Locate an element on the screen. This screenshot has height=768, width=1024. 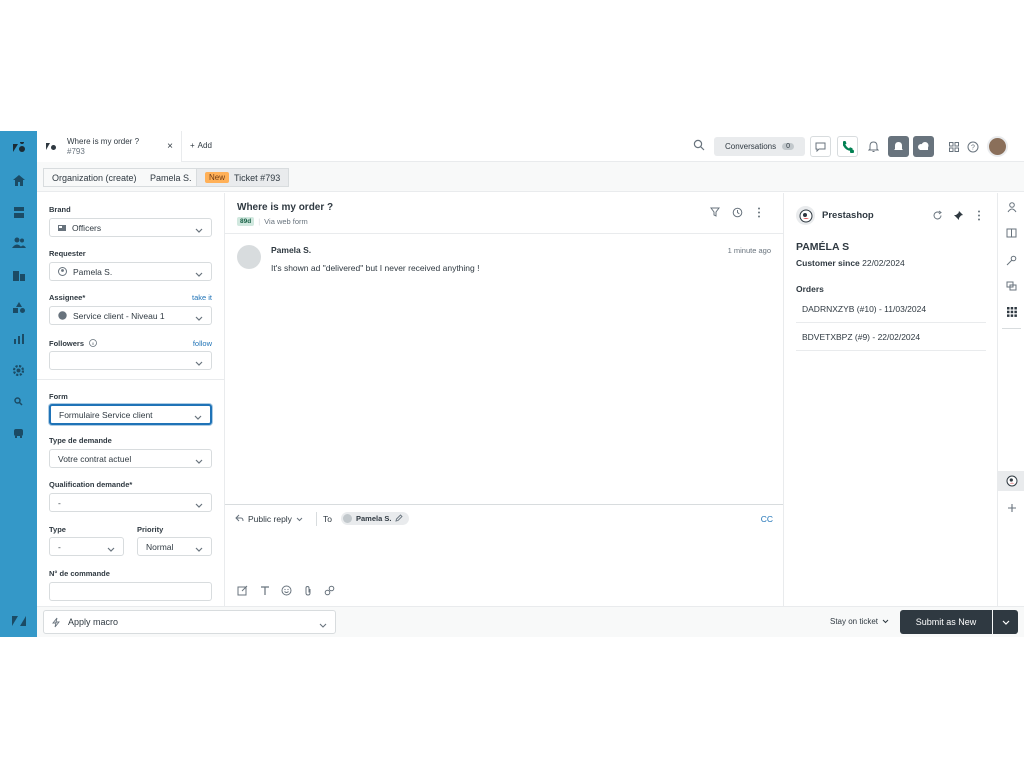
recipient-chip: Pamela S. is located at coordinates (375, 518).